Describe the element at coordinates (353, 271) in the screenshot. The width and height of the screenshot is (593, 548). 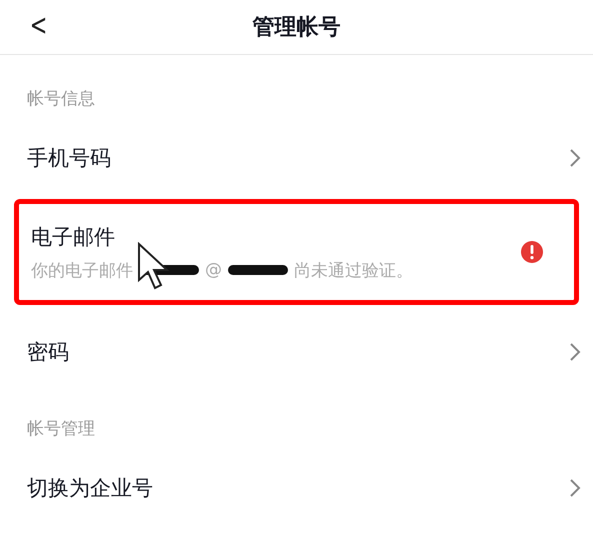
I see `note-text: 尚未通过验证。` at that location.